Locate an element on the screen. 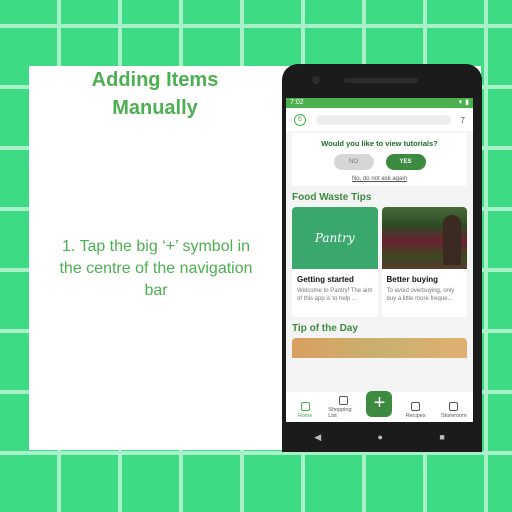  status-bar: 7:02 ▾ ▮ is located at coordinates (379, 103).